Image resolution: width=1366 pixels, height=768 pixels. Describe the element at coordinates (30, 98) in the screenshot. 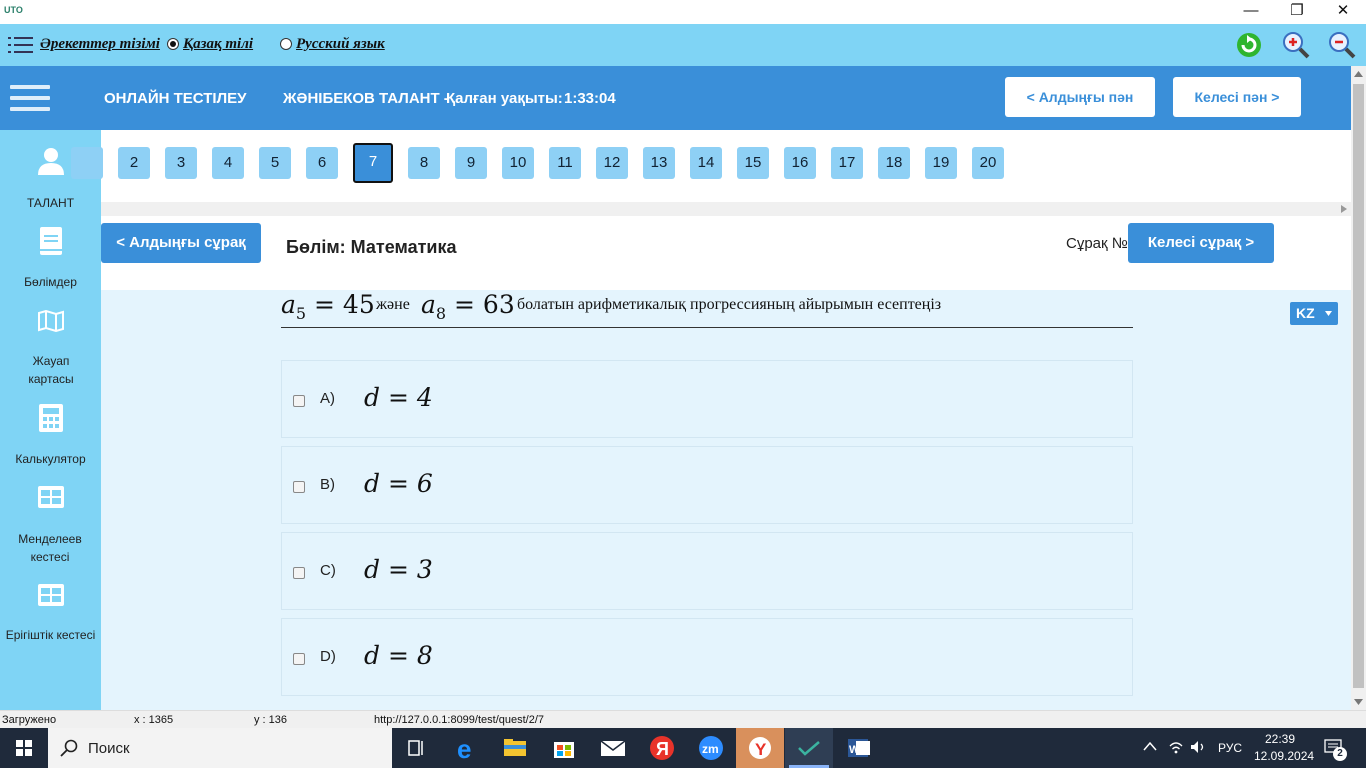

I see `menu-icon` at that location.